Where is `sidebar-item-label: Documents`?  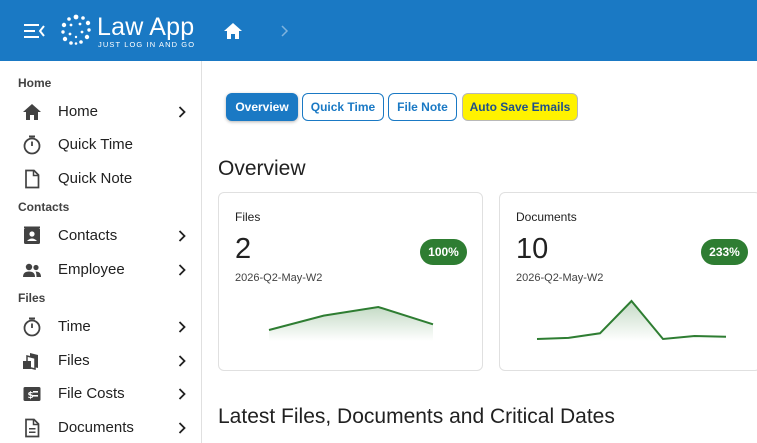
sidebar-item-label: Documents is located at coordinates (96, 427).